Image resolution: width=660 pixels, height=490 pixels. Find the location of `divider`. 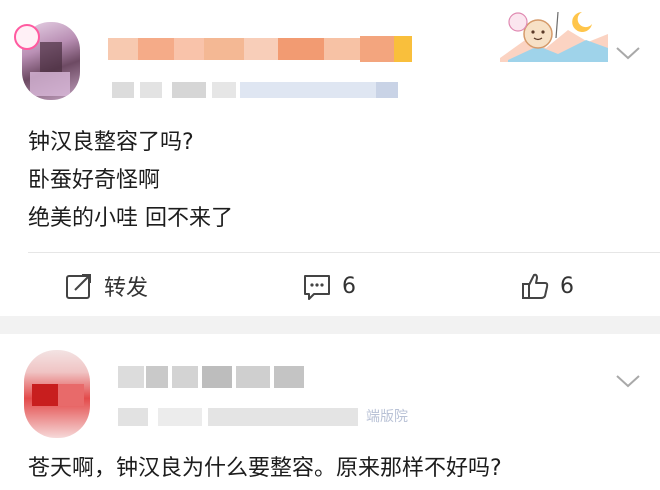

divider is located at coordinates (344, 252).